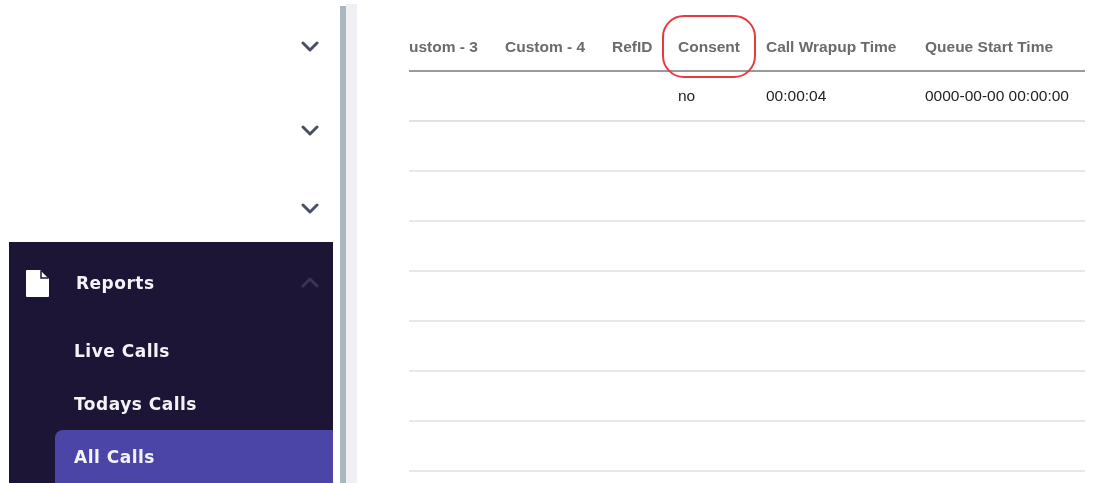  I want to click on document-icon, so click(37, 283).